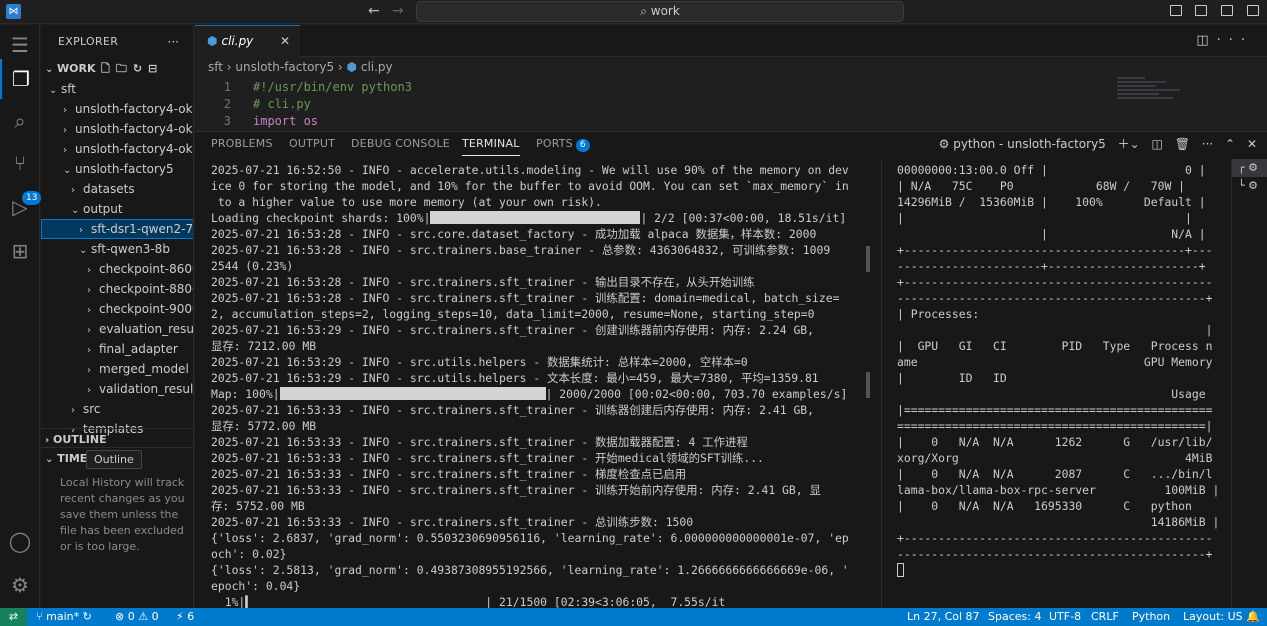  I want to click on error-count: 0, so click(131, 616).